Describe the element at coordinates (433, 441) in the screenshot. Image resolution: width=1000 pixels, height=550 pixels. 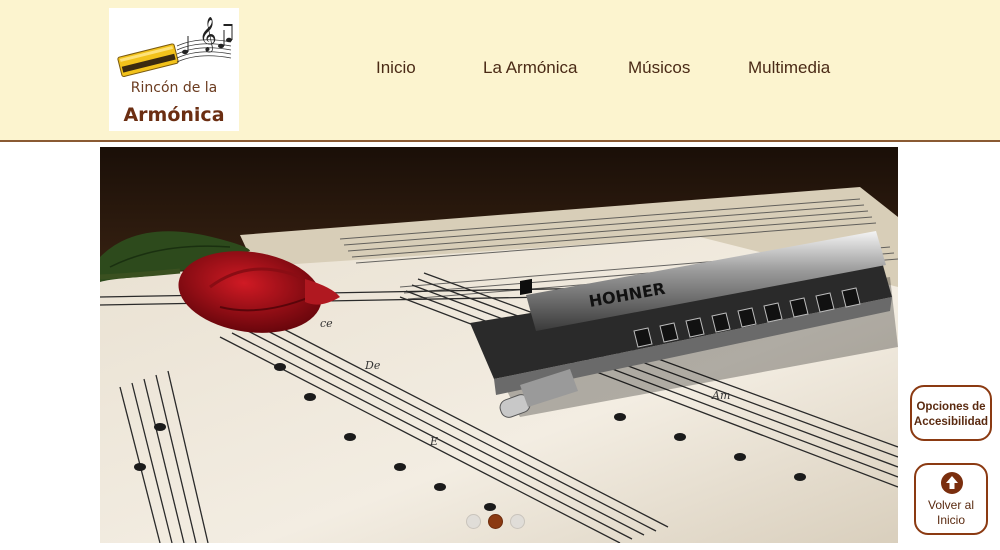
I see `note-label-e: E` at that location.